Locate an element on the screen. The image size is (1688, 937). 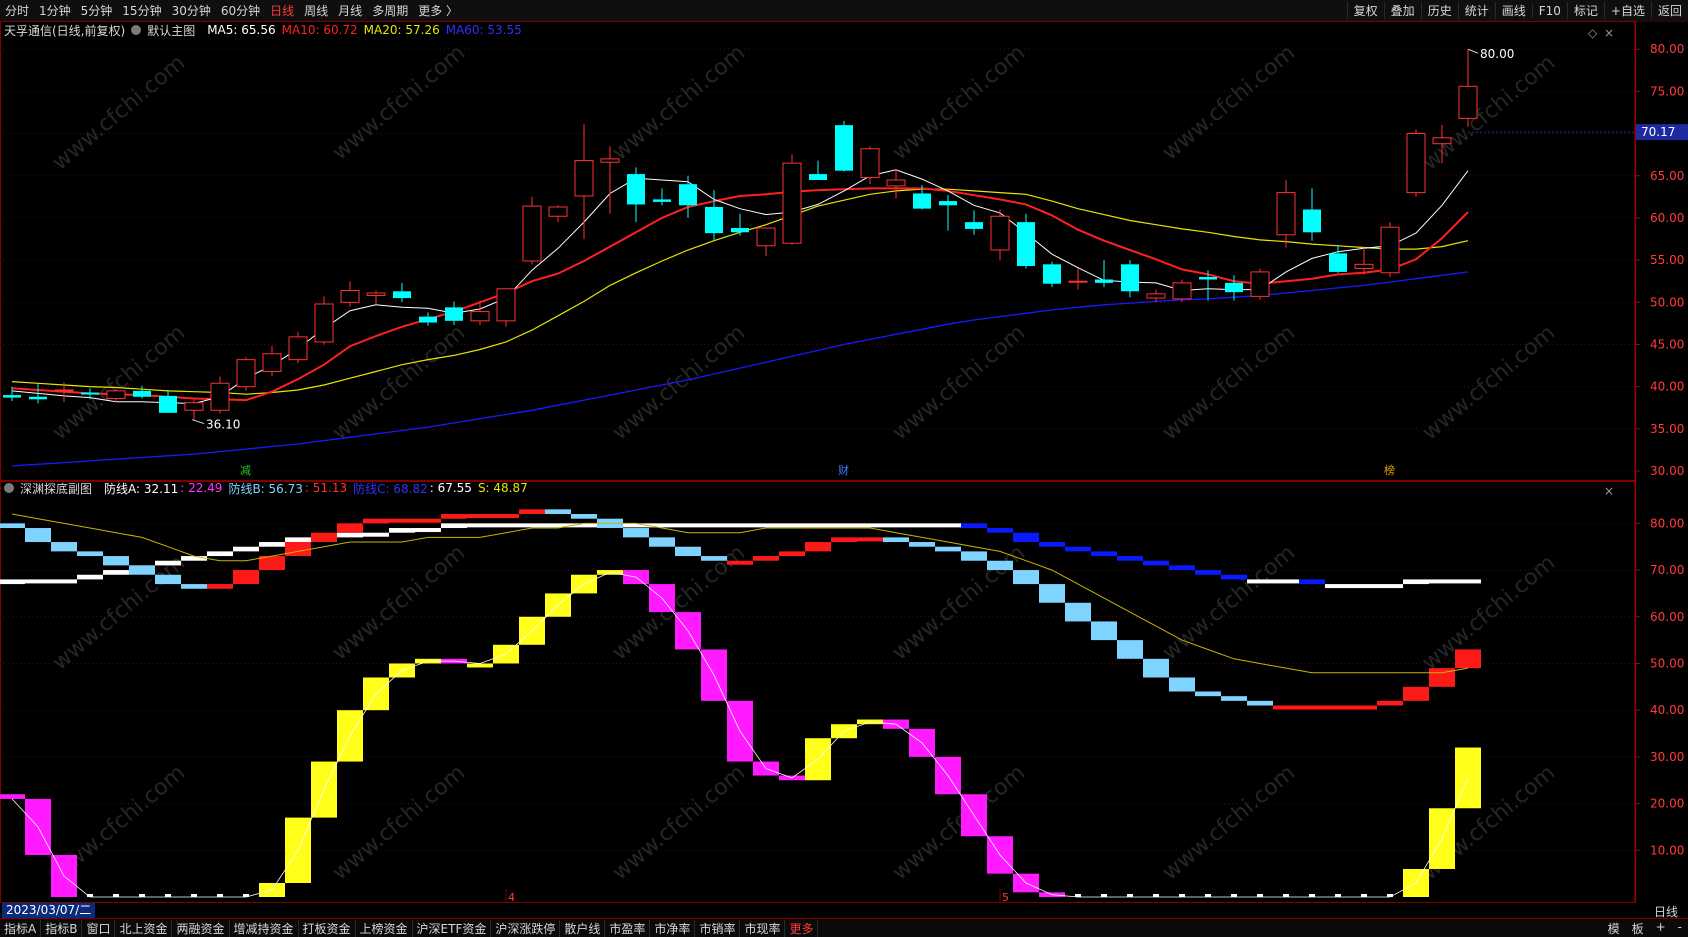
tab-margin: 两融资金 is located at coordinates (201, 928).